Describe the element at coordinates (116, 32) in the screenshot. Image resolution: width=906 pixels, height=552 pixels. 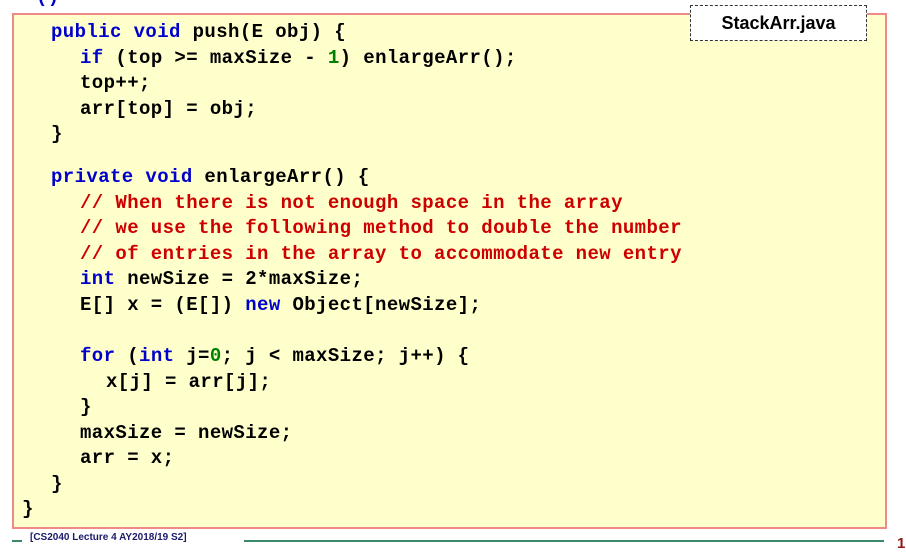
I see `keyword: public void` at that location.